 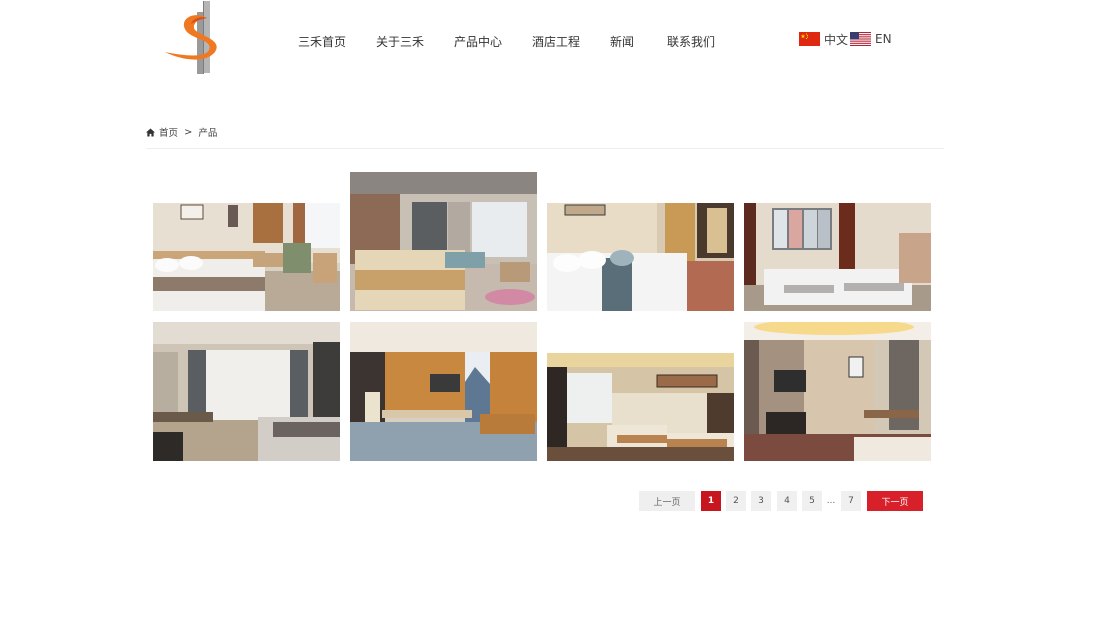 I want to click on breadcrumb-home: 首页, so click(x=168, y=132).